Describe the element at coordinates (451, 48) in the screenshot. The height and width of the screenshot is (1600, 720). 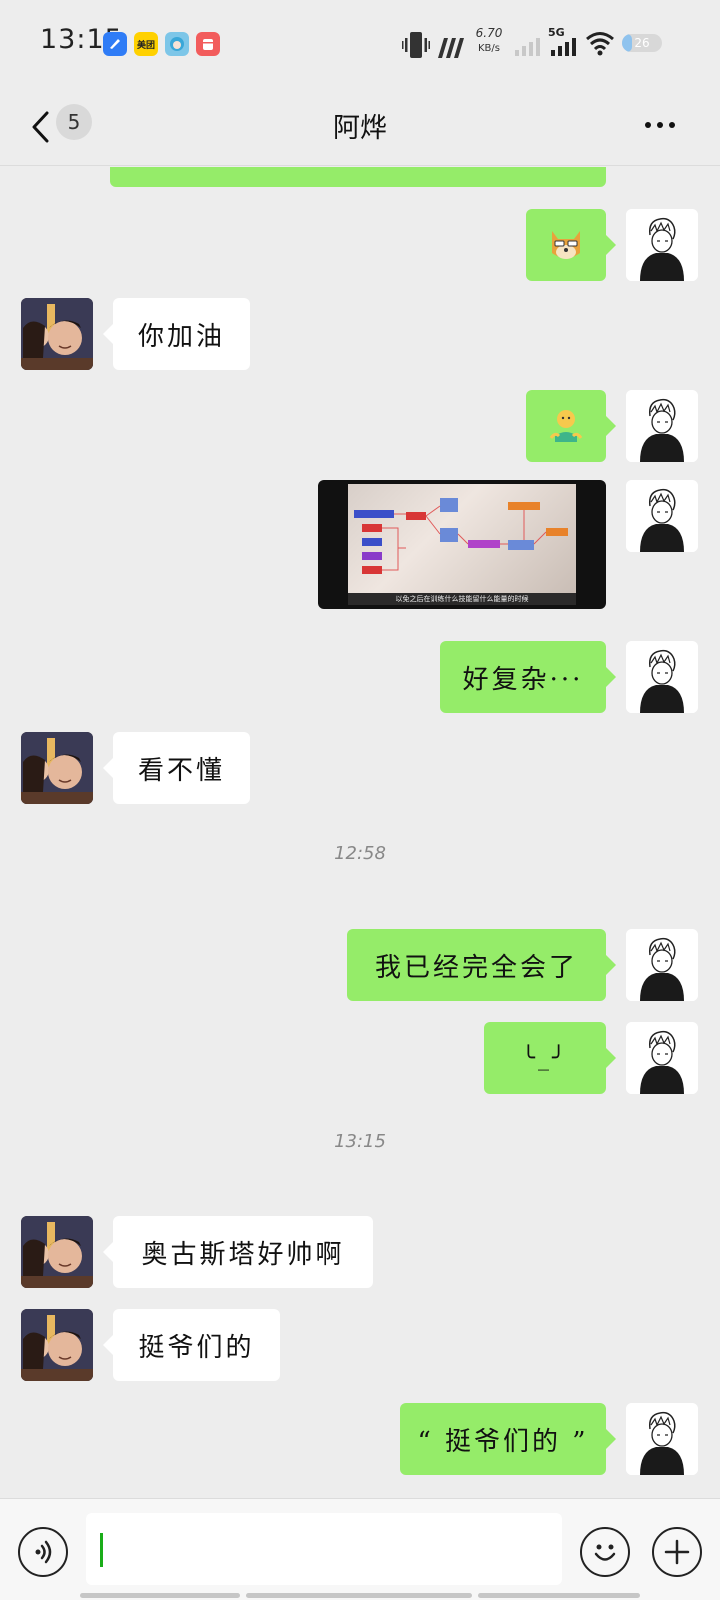
I see `nfc-icon` at that location.